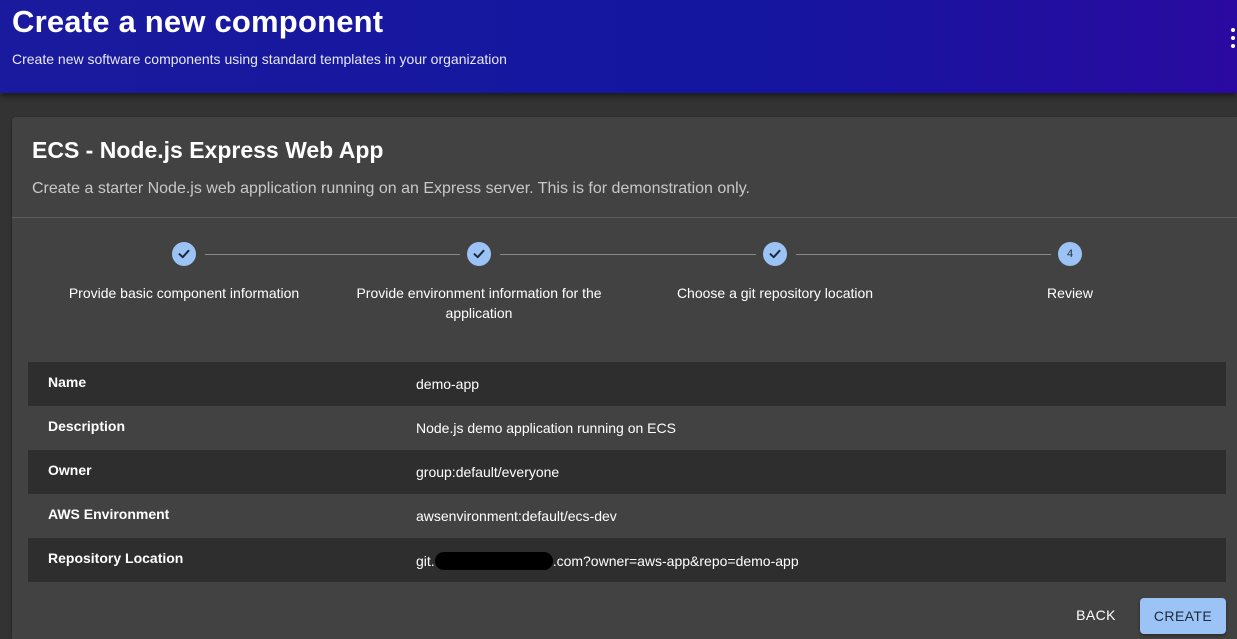 This screenshot has height=639, width=1237. I want to click on repo-host-suffix: .com?owner=aws-app&repo=demo-app, so click(675, 561).